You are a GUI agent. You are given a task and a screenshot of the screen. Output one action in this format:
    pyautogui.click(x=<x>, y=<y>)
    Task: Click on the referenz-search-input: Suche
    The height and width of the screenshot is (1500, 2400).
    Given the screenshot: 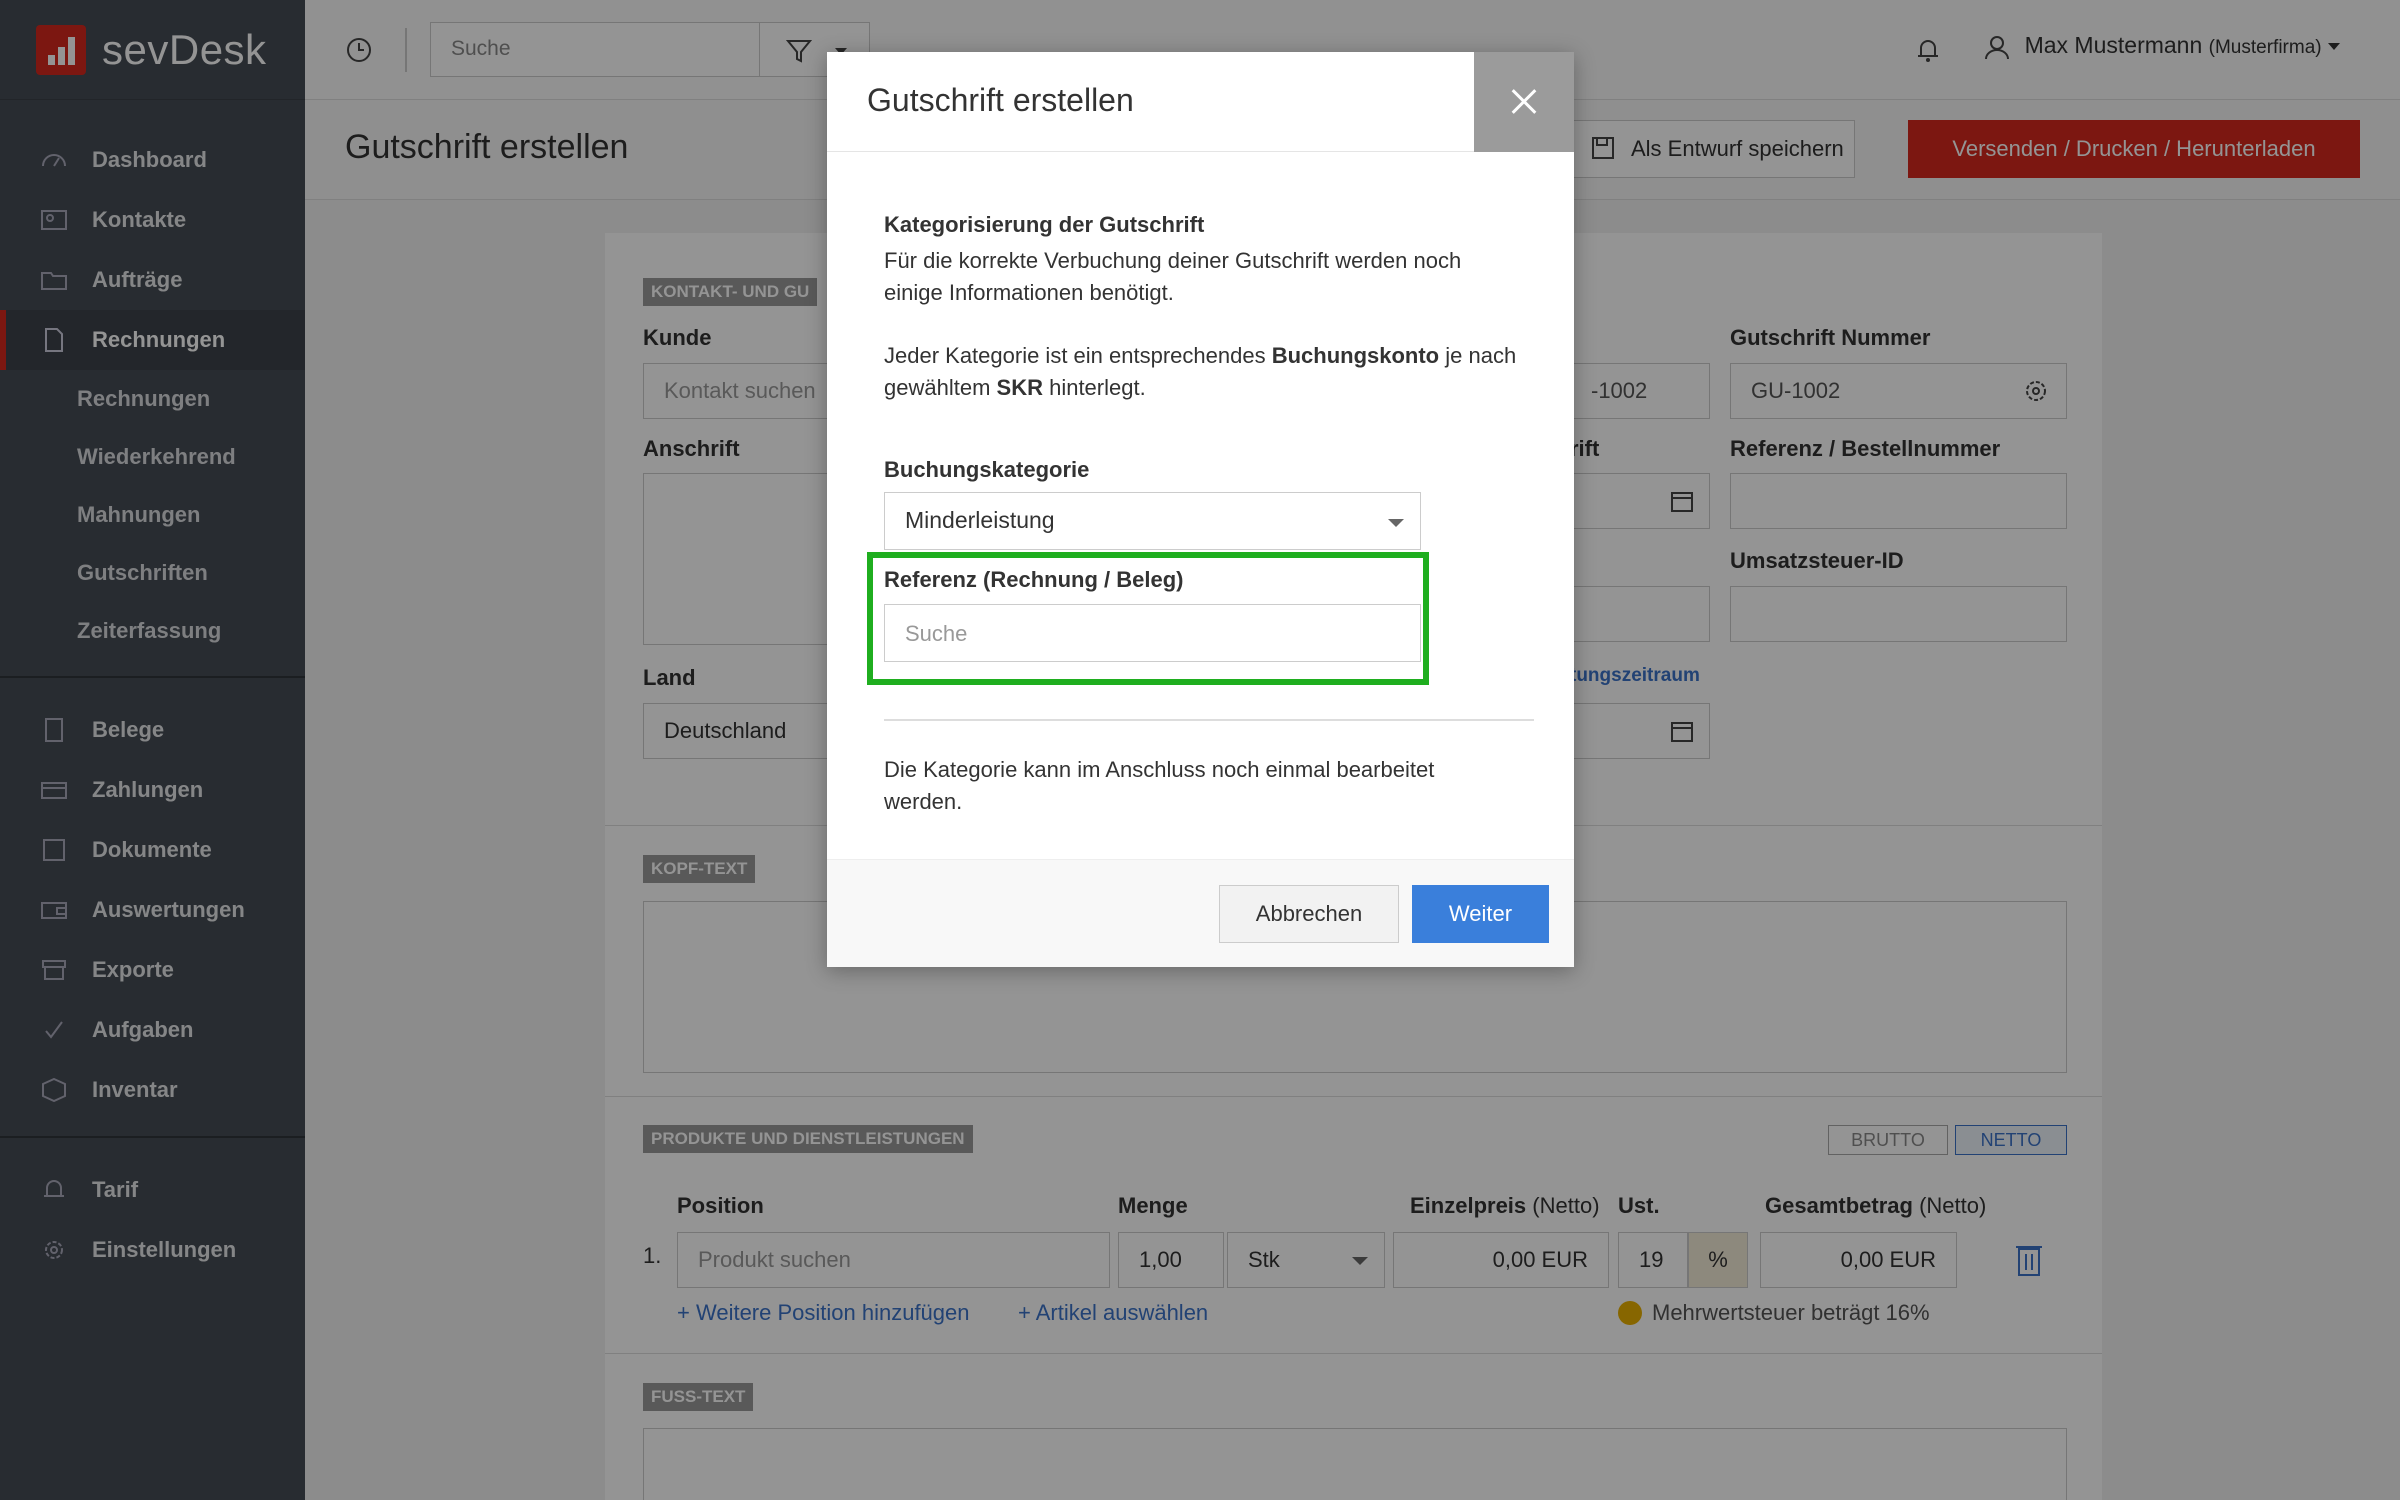 What is the action you would take?
    pyautogui.click(x=1152, y=633)
    